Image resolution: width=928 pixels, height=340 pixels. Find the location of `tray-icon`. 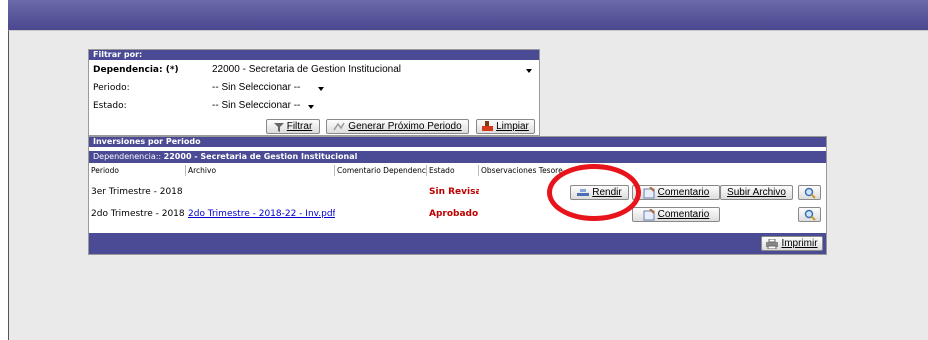

tray-icon is located at coordinates (583, 192).